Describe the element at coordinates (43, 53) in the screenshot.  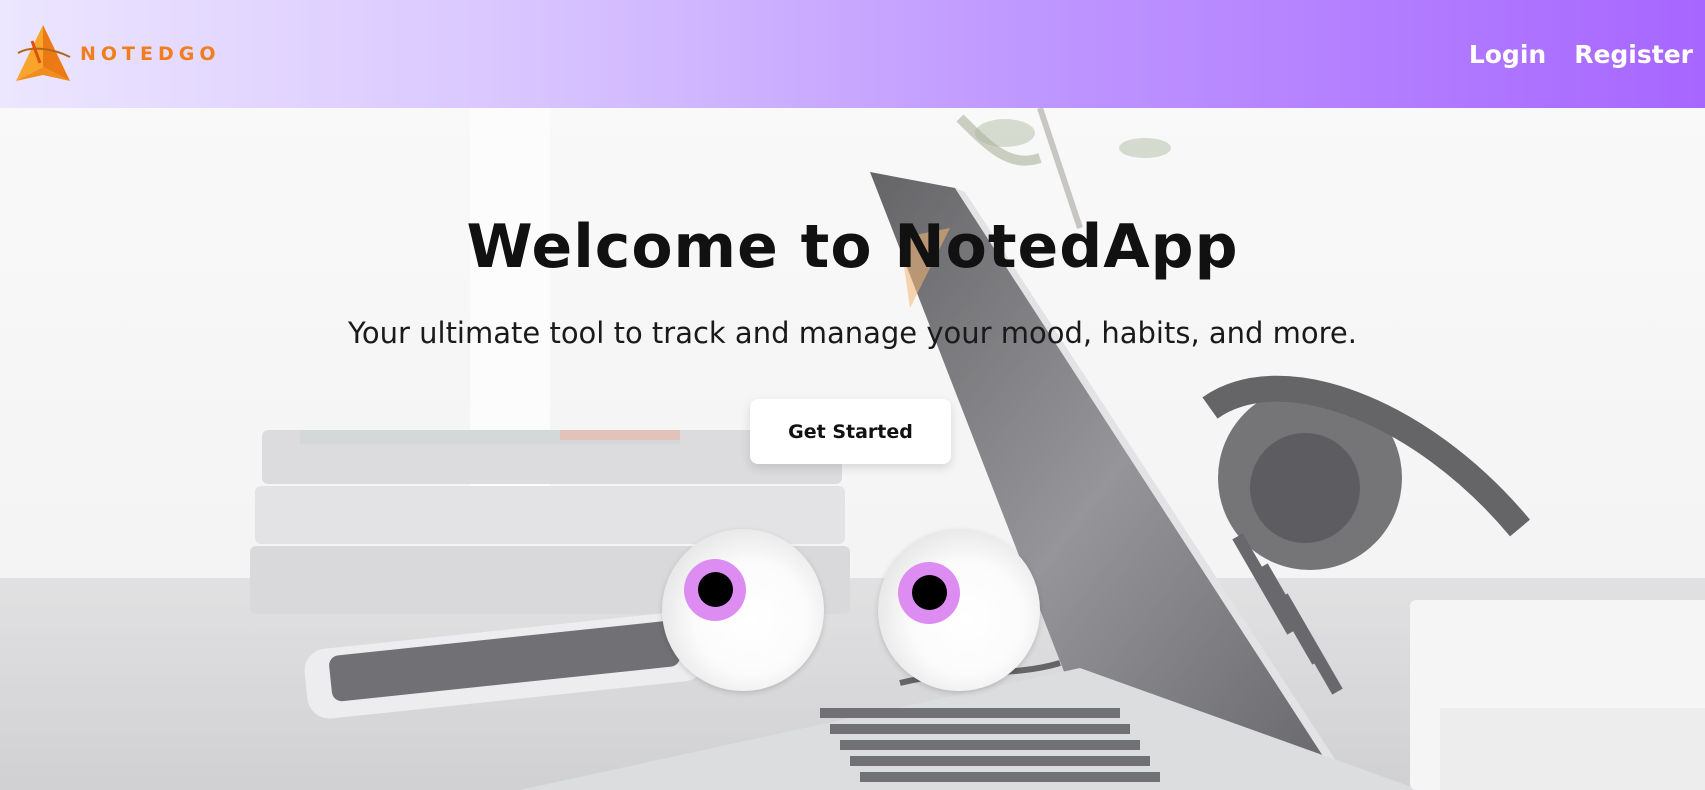
I see `logo-icon` at that location.